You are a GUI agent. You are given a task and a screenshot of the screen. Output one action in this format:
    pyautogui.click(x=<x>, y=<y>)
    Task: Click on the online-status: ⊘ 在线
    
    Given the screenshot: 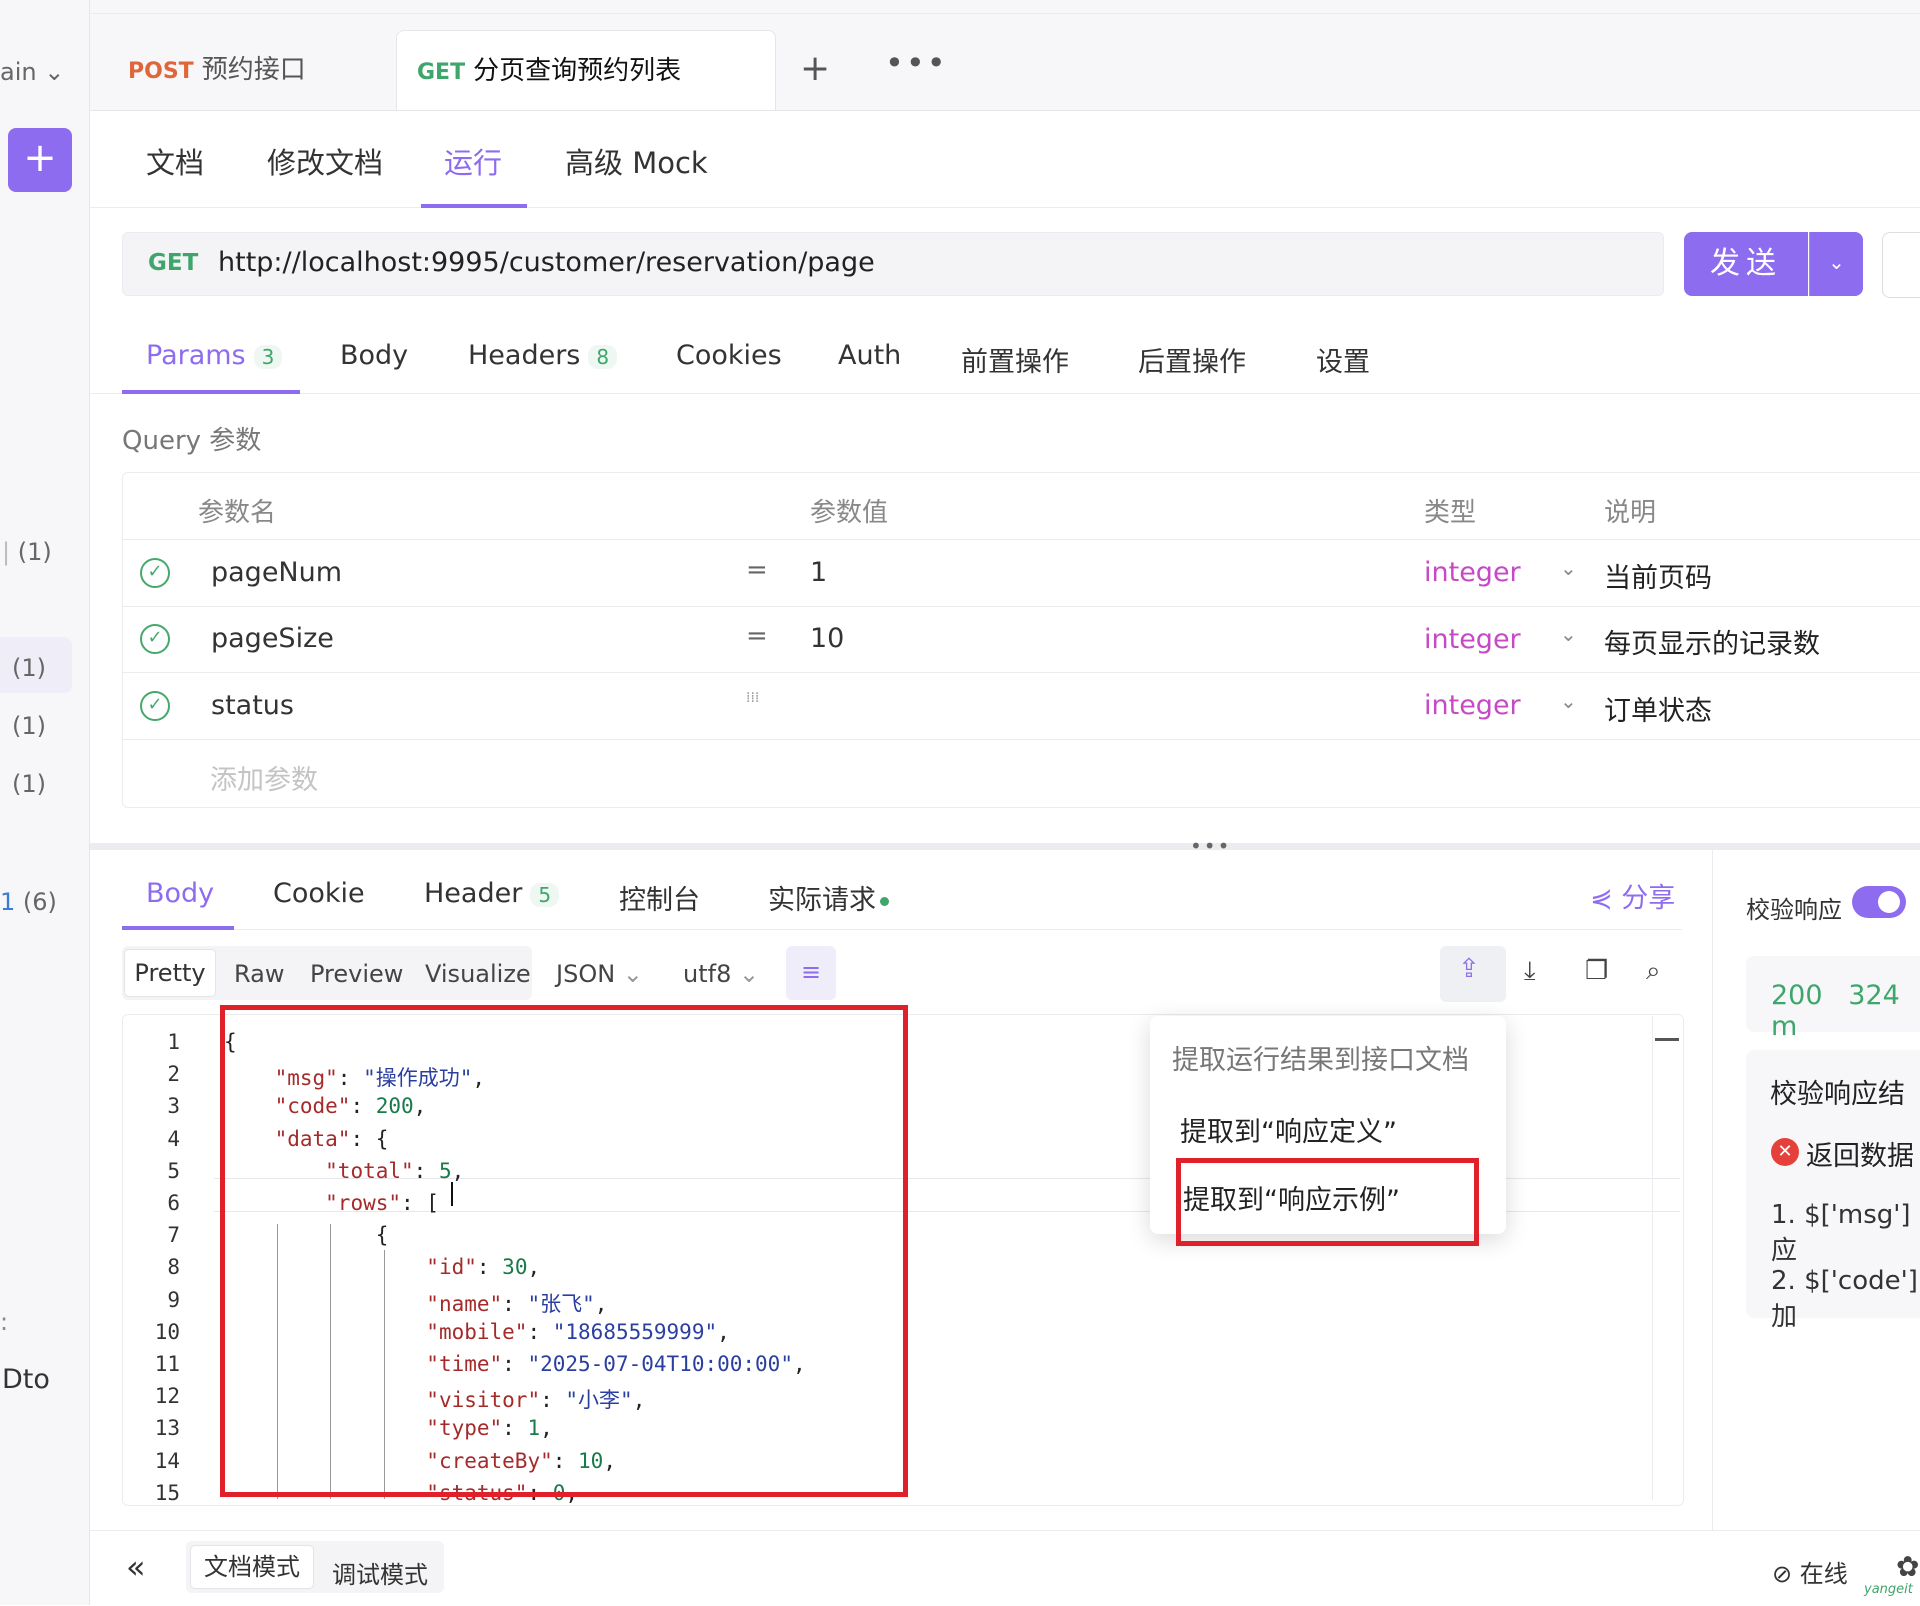 What is the action you would take?
    pyautogui.click(x=1810, y=1571)
    